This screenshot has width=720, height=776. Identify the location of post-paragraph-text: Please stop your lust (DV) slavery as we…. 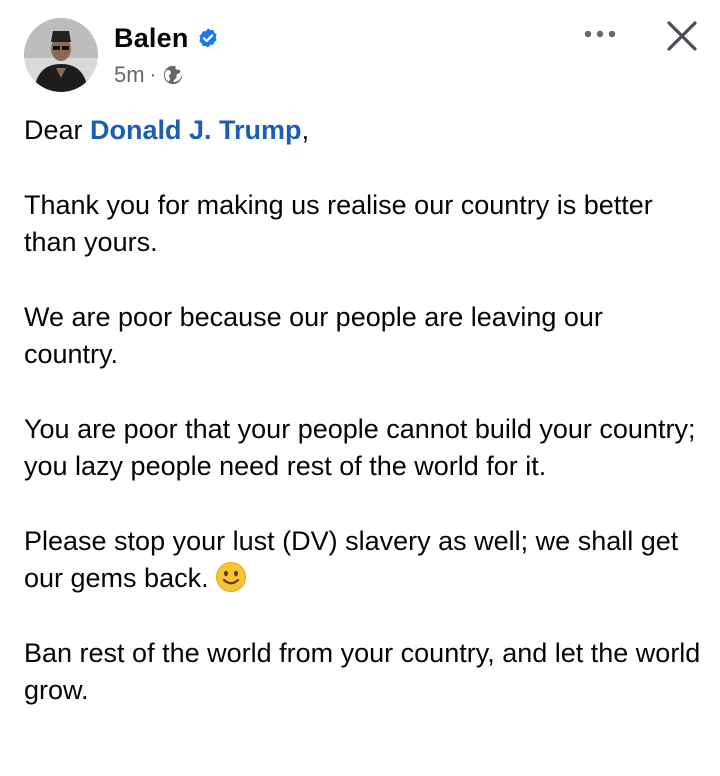
(351, 559).